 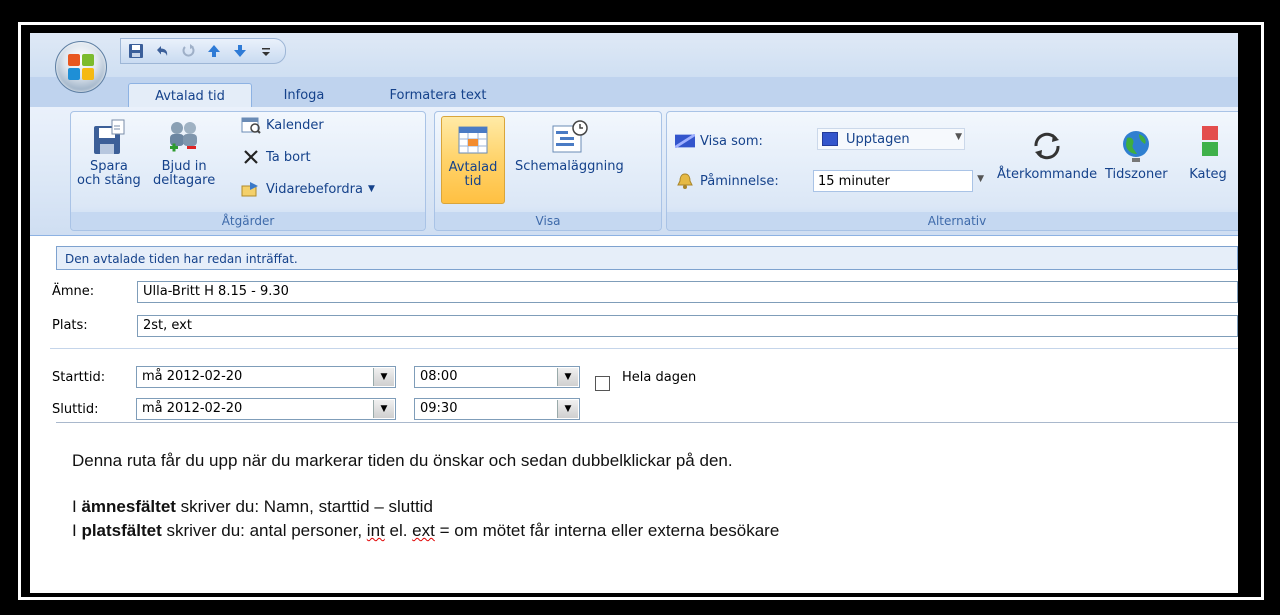 What do you see at coordinates (192, 376) in the screenshot?
I see `start-date-value: må 2012-02-20` at bounding box center [192, 376].